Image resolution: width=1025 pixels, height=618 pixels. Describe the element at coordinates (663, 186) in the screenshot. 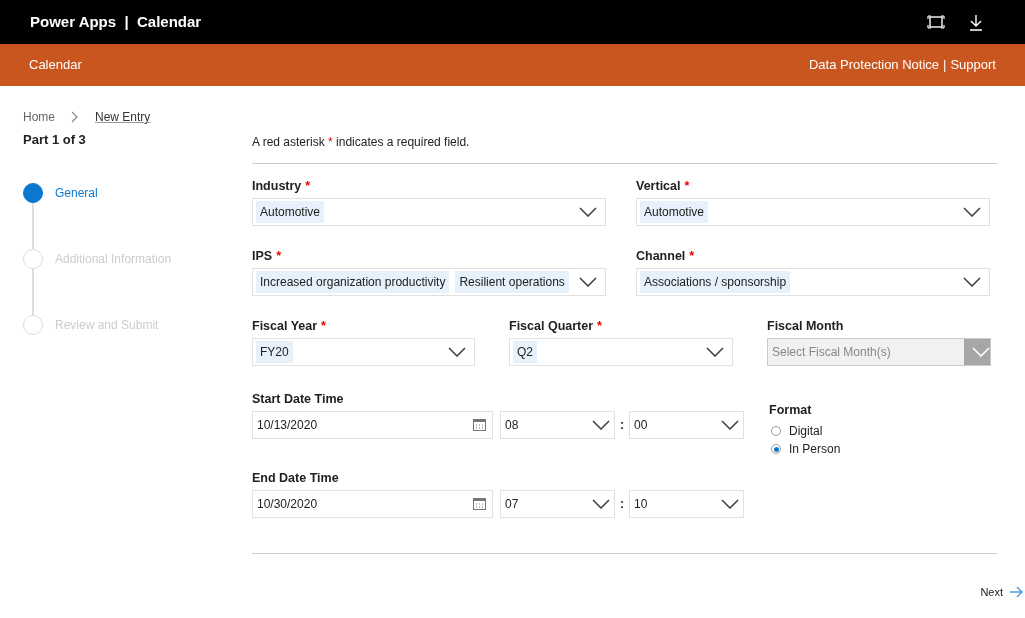

I see `field-label: Vertical *` at that location.